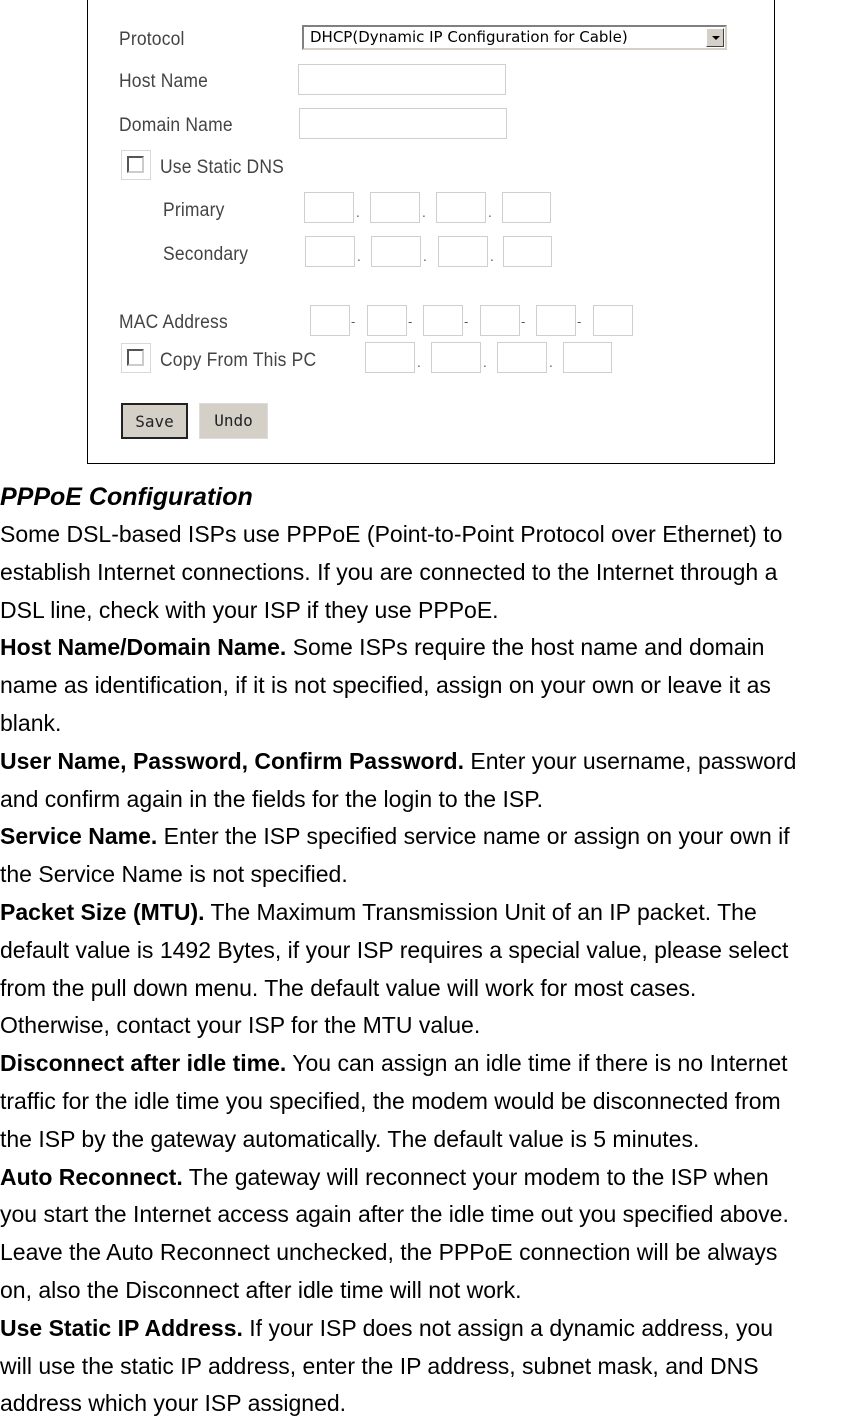  Describe the element at coordinates (238, 360) in the screenshot. I see `copy-from-pc-label: Copy From This PC` at that location.